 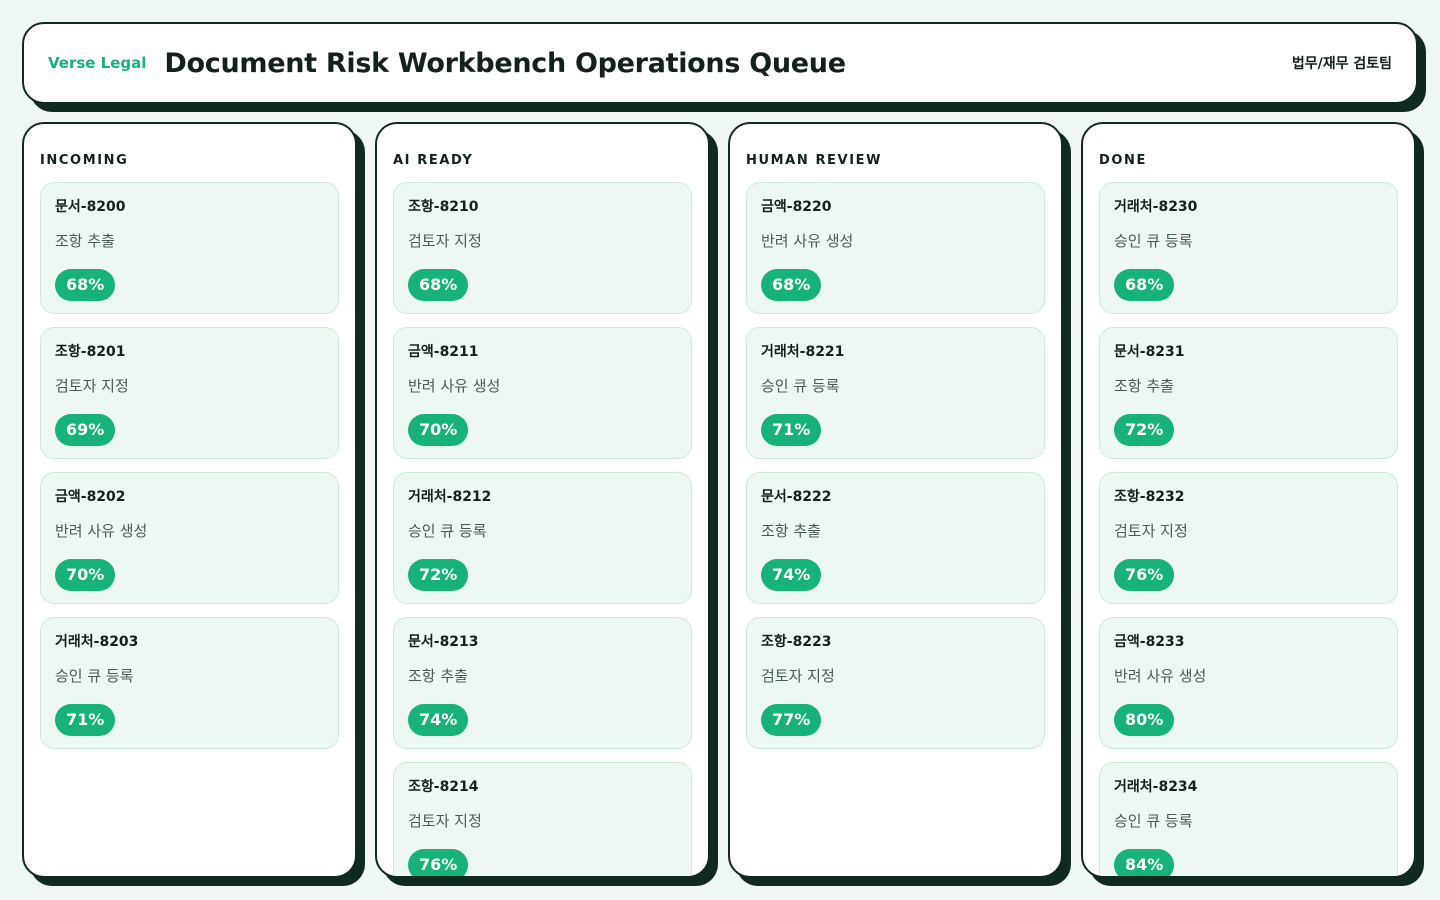 What do you see at coordinates (1149, 352) in the screenshot?
I see `card-id: 문서-8231` at bounding box center [1149, 352].